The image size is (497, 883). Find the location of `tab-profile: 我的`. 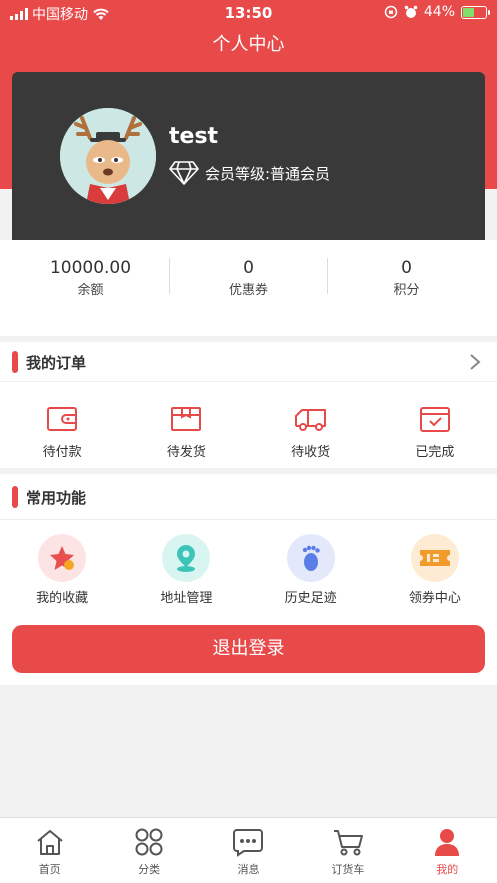

tab-profile: 我的 is located at coordinates (447, 850).